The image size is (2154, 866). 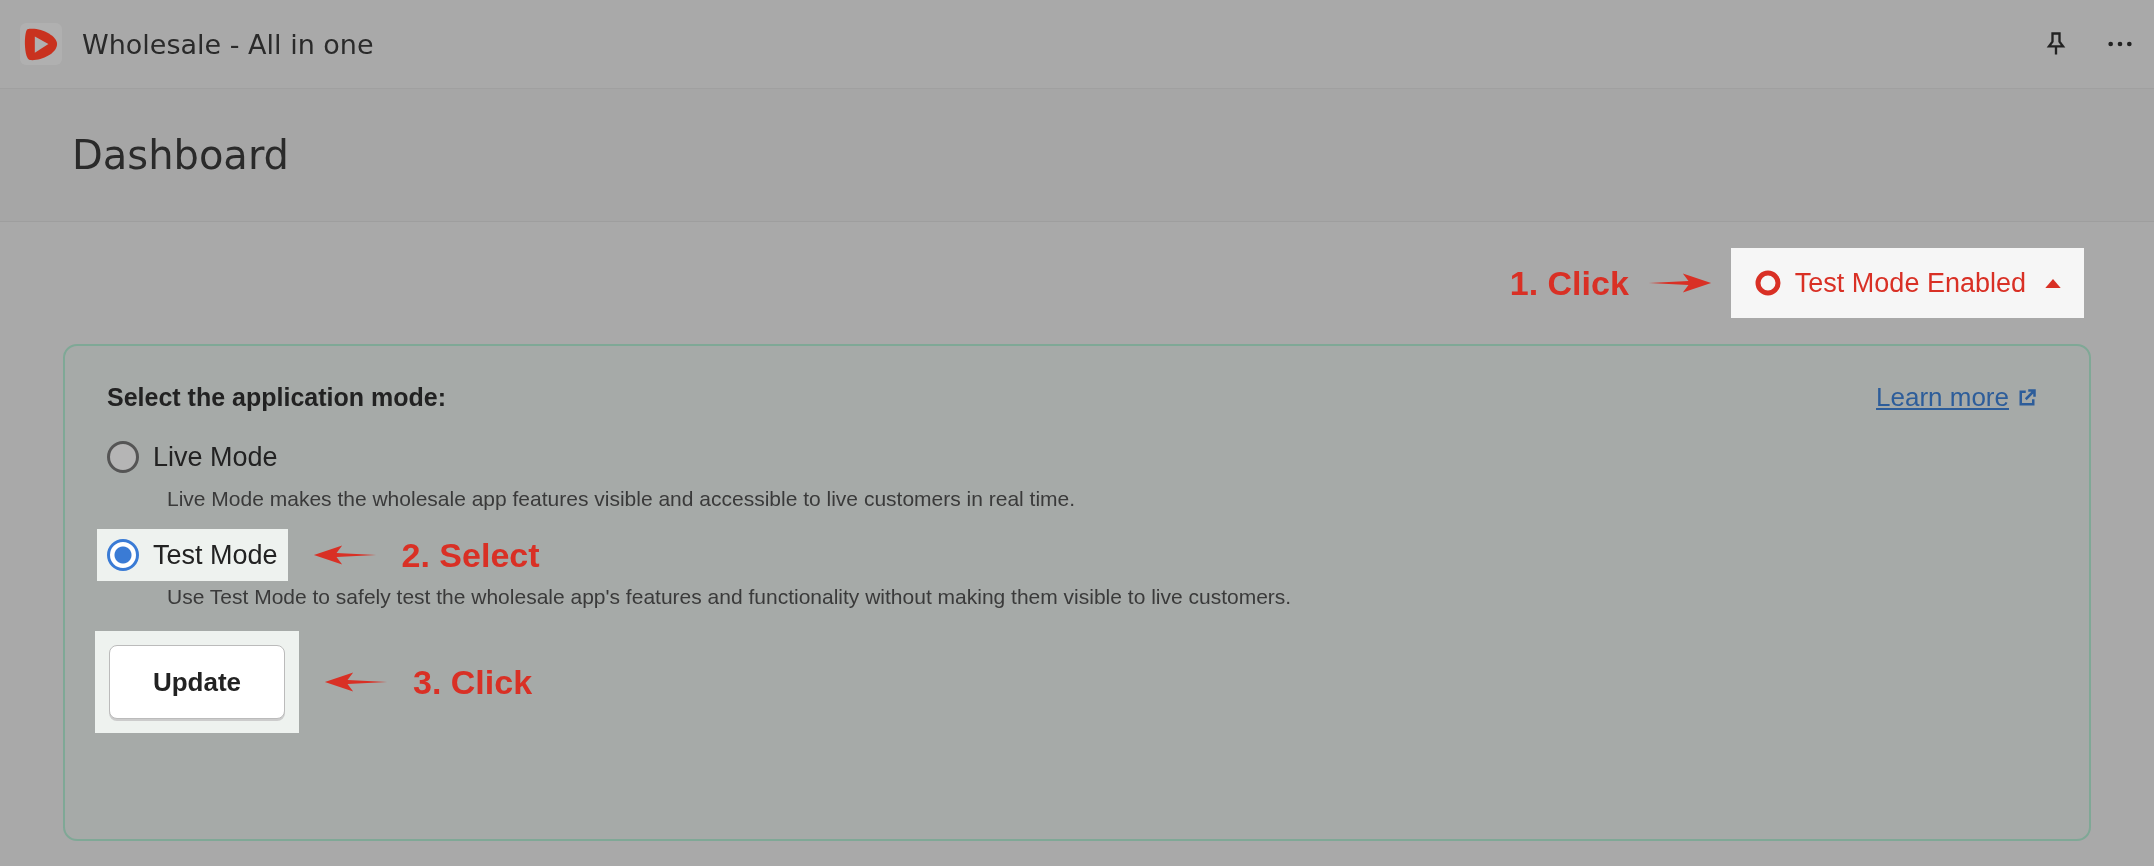 I want to click on external-link-icon, so click(x=2027, y=397).